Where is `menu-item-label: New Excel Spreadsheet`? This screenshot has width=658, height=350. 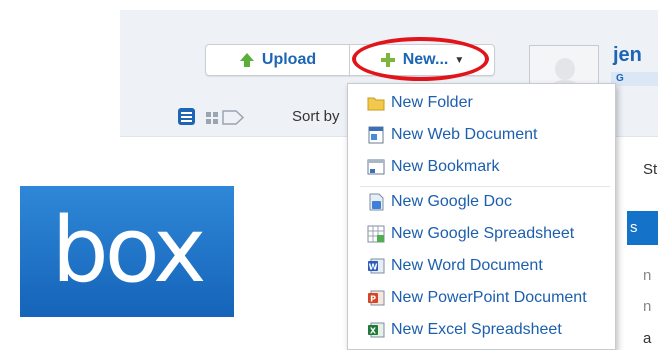 menu-item-label: New Excel Spreadsheet is located at coordinates (476, 329).